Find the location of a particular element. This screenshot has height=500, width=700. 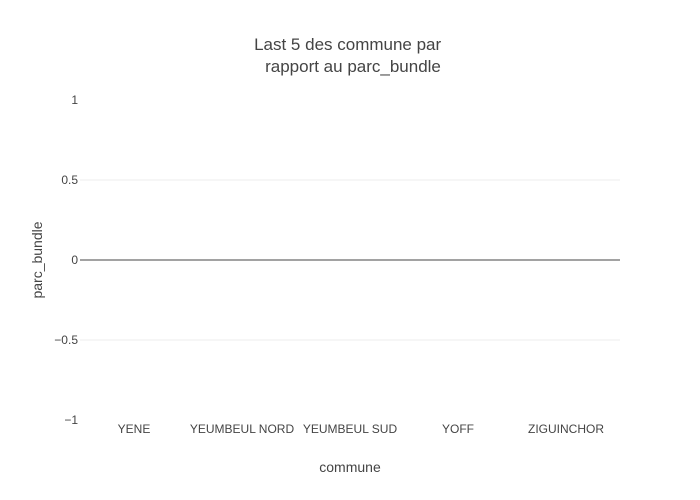

y-tick-label: 1 is located at coordinates (74, 100).